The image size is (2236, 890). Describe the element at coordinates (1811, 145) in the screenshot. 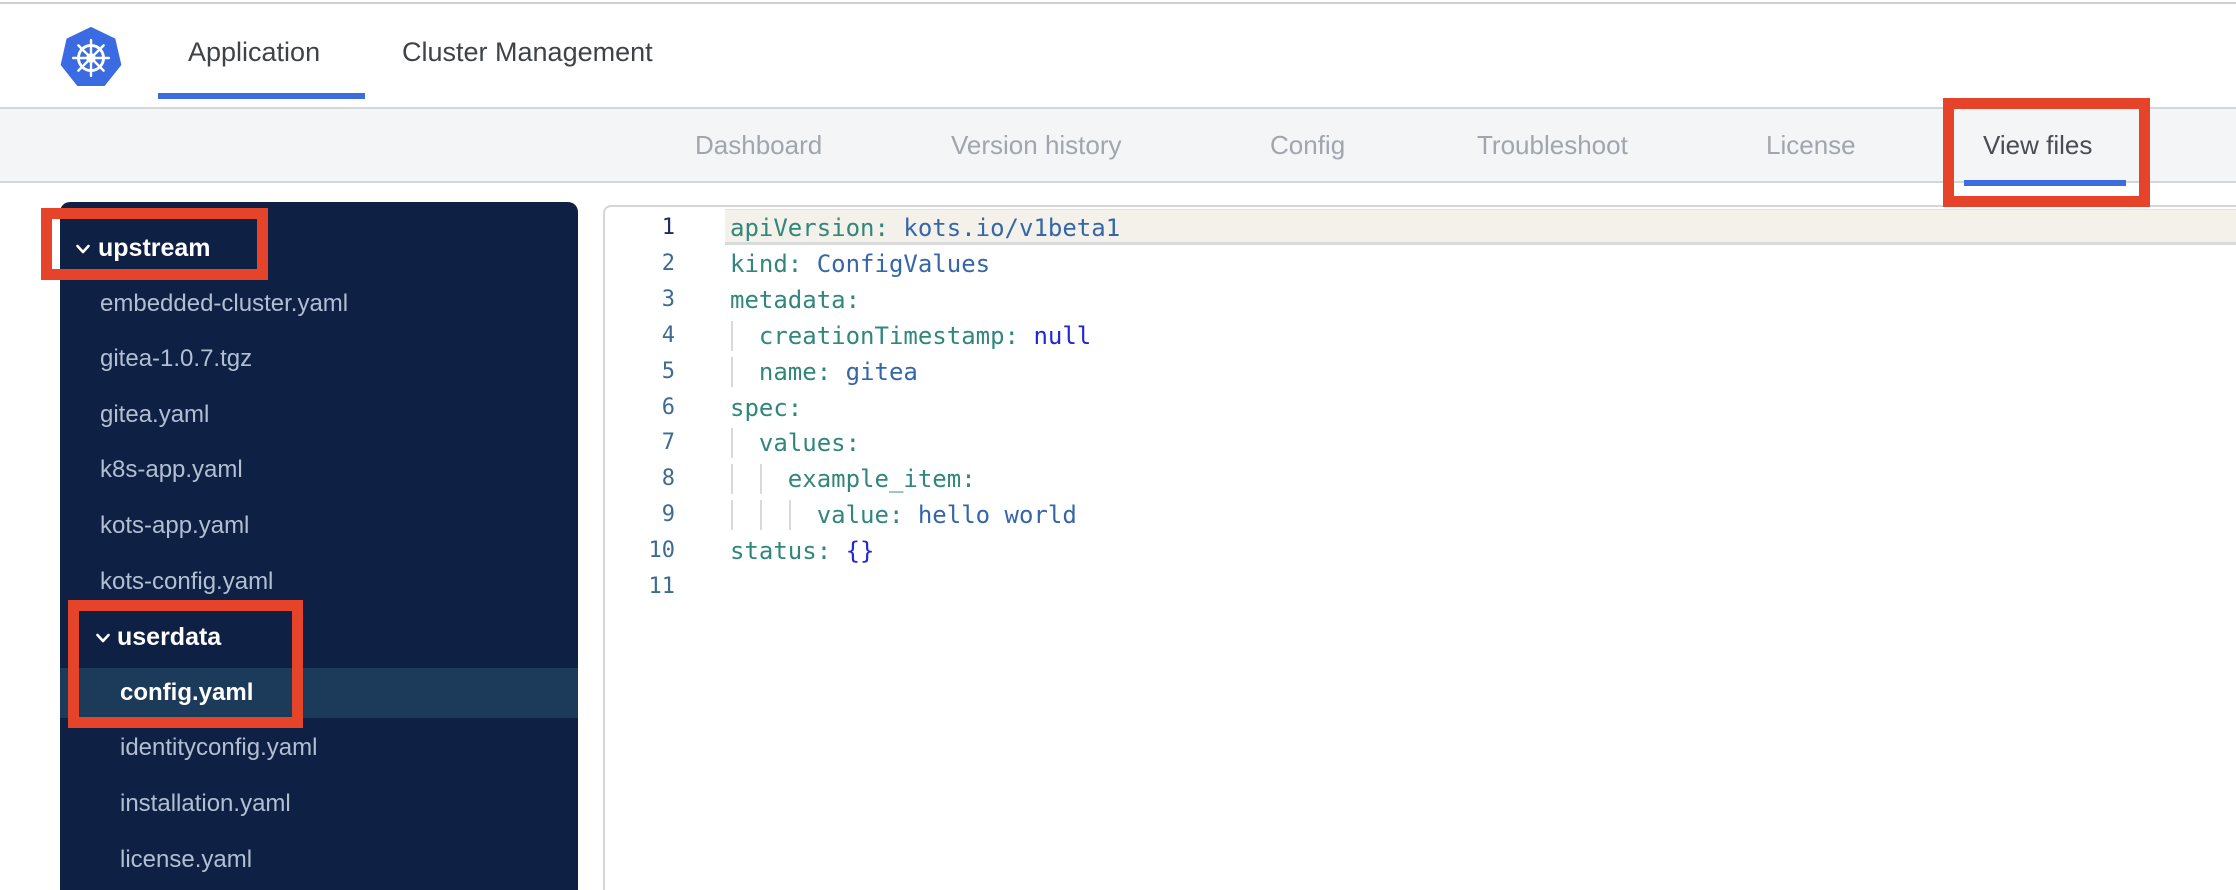

I see `subnav-item-license: License` at that location.